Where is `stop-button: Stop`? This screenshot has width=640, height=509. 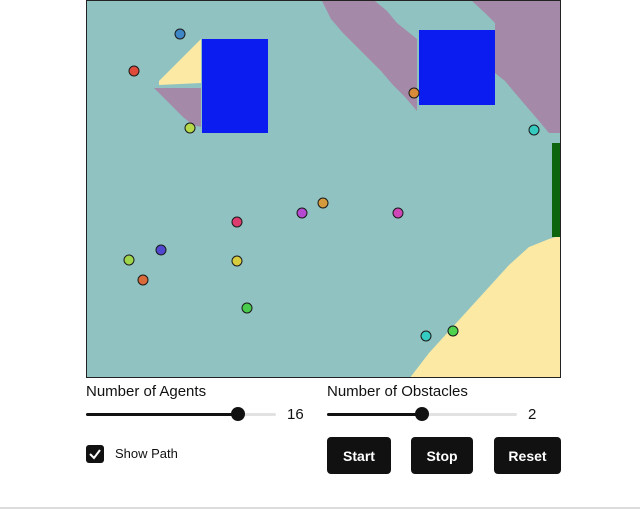 stop-button: Stop is located at coordinates (442, 455).